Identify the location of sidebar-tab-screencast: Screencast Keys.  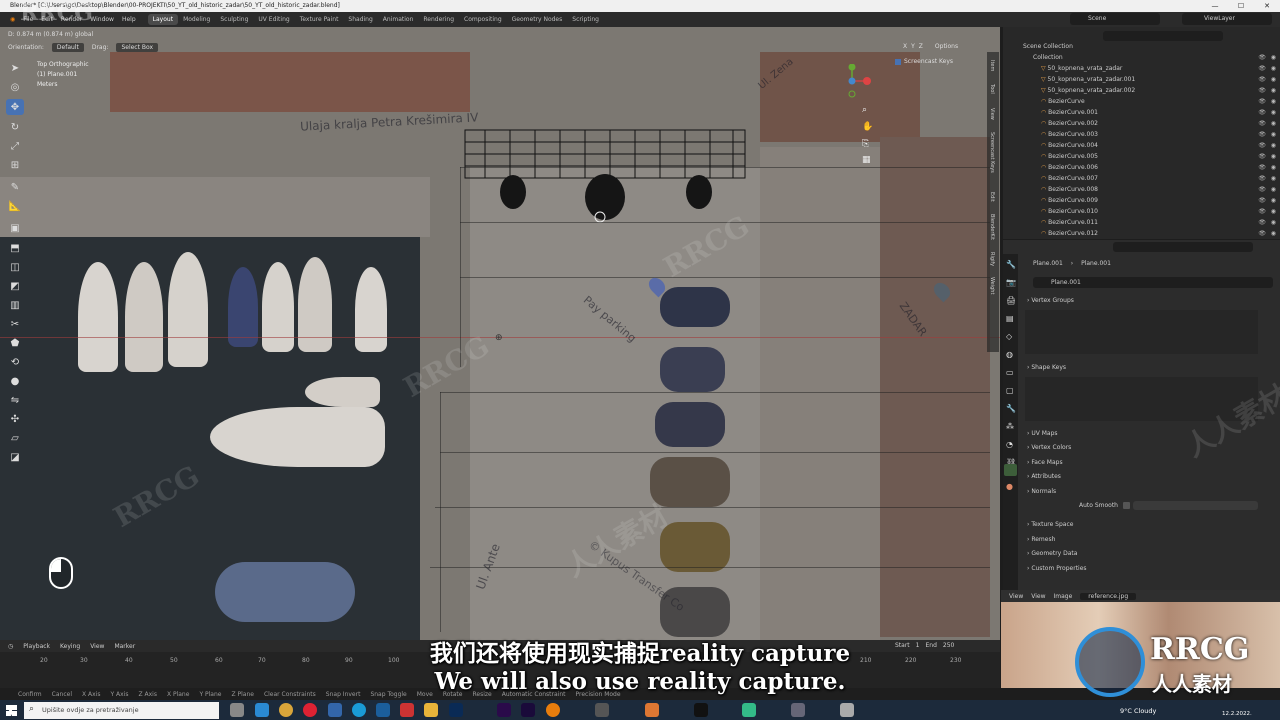
(992, 152).